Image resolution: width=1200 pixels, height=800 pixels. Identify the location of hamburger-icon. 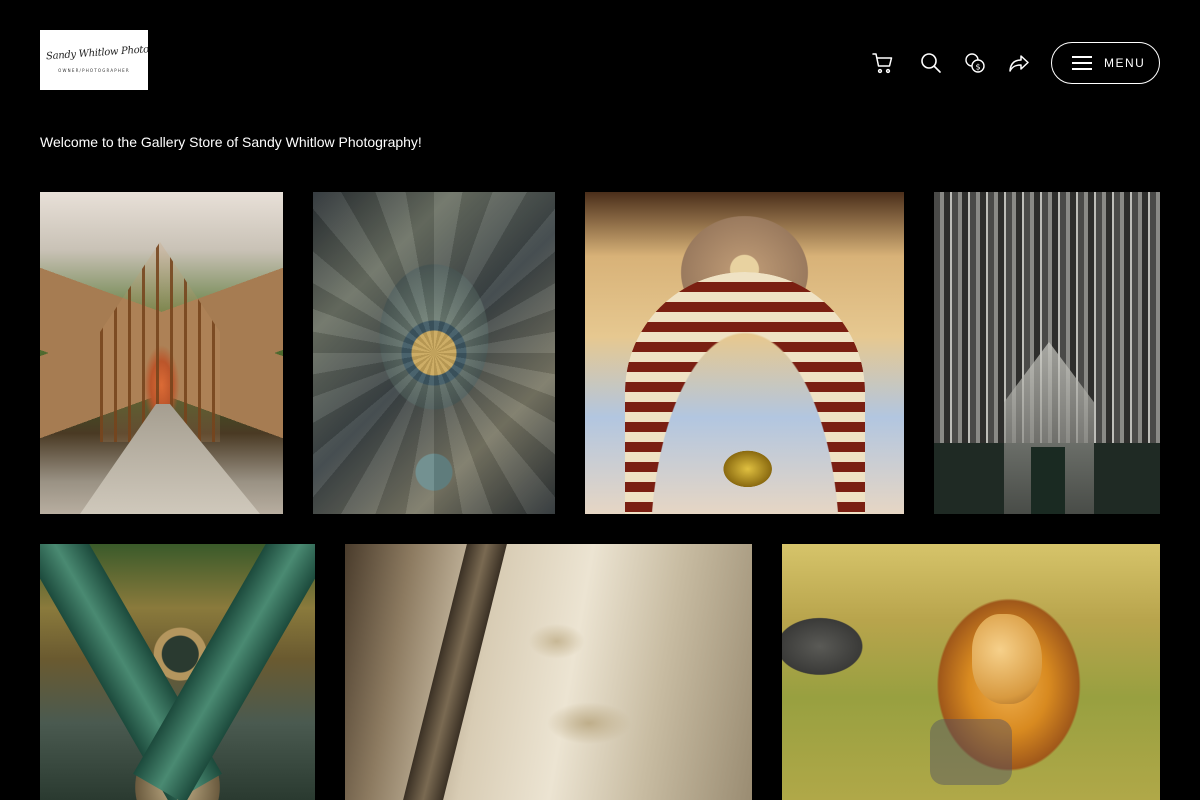
(1082, 63).